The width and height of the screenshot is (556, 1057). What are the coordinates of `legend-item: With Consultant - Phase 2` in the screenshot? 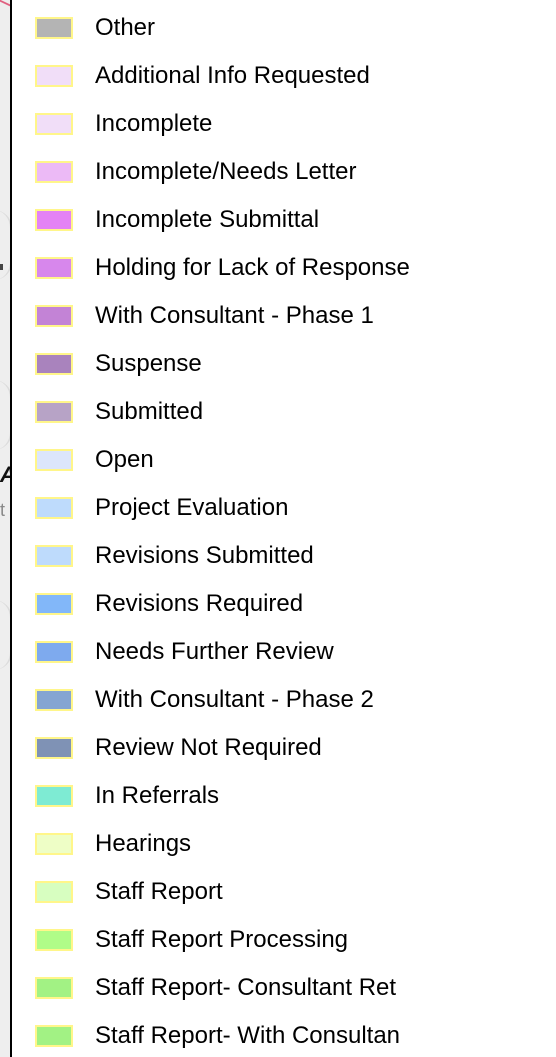 It's located at (284, 700).